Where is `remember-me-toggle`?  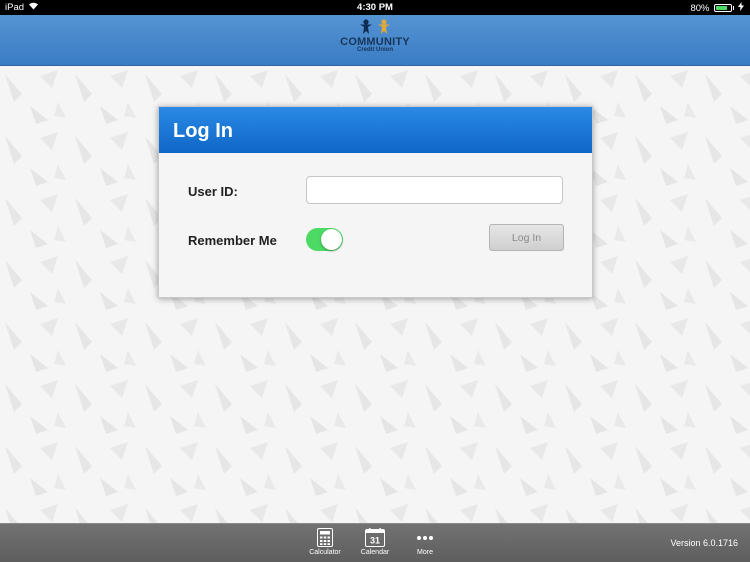
remember-me-toggle is located at coordinates (324, 239).